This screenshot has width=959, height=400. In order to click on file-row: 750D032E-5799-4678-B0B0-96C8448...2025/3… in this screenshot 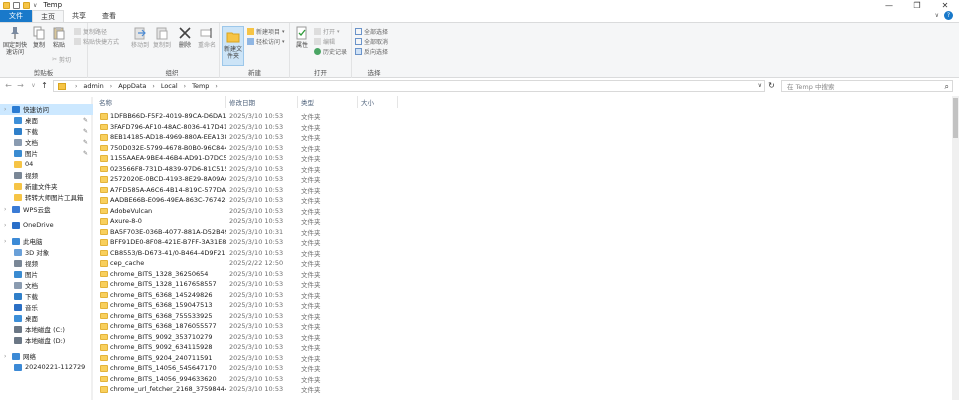, I will do `click(246, 148)`.